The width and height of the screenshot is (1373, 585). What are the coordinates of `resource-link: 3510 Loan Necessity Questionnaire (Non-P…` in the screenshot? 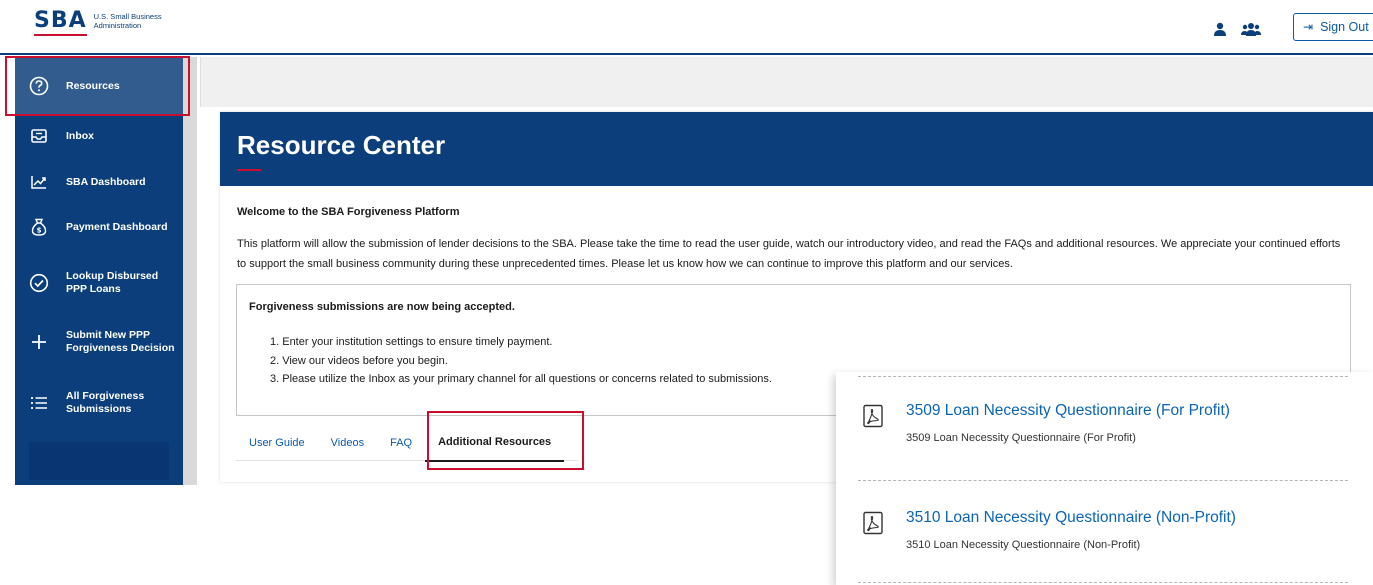 It's located at (1071, 518).